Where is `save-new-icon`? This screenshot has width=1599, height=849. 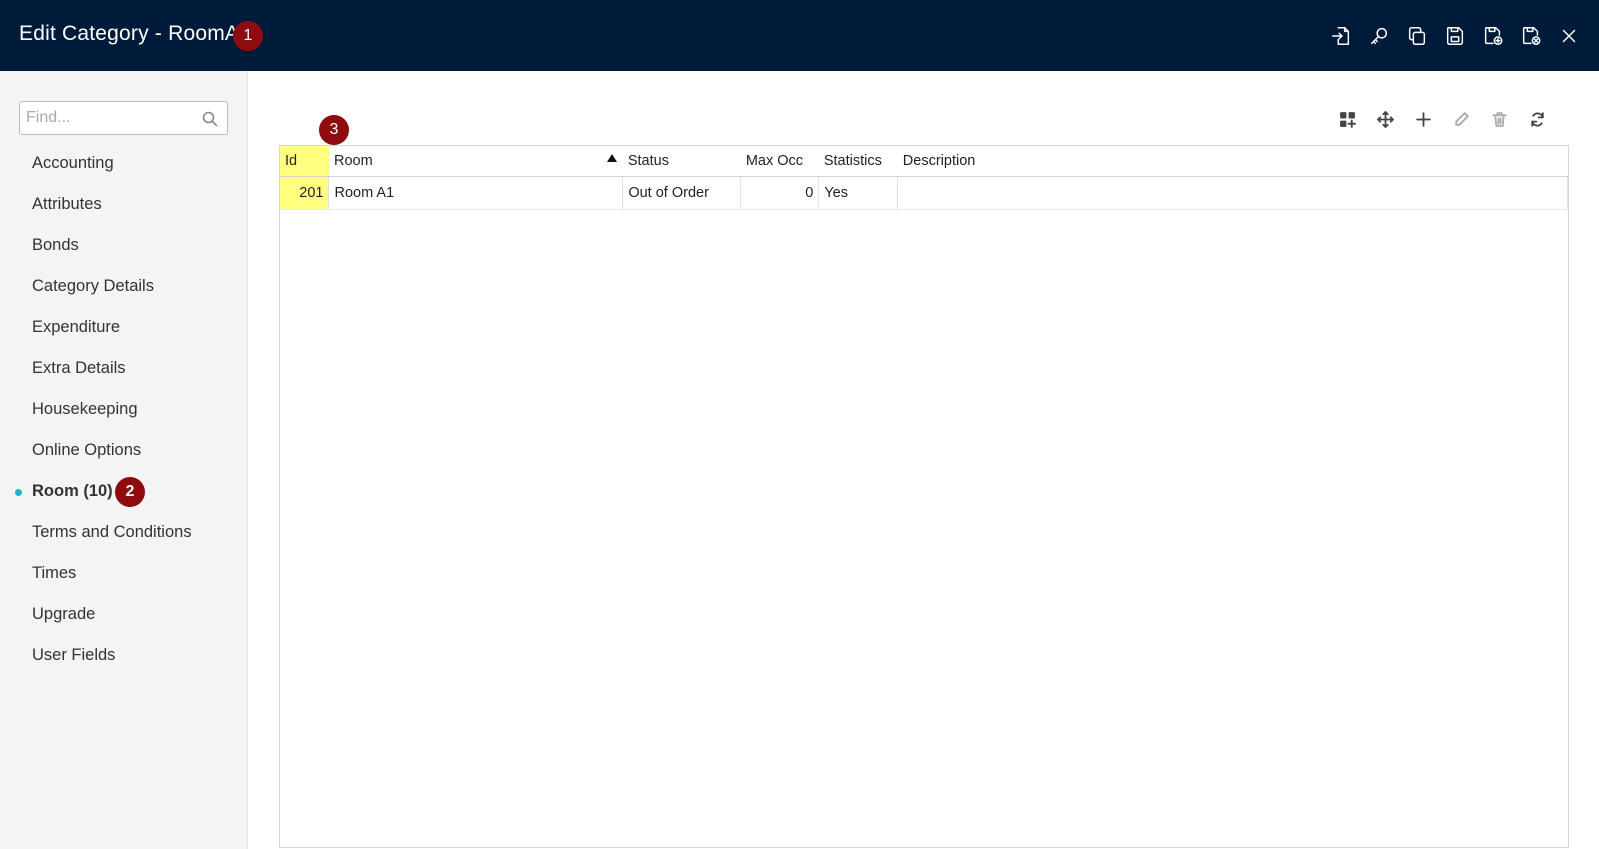
save-new-icon is located at coordinates (1493, 35).